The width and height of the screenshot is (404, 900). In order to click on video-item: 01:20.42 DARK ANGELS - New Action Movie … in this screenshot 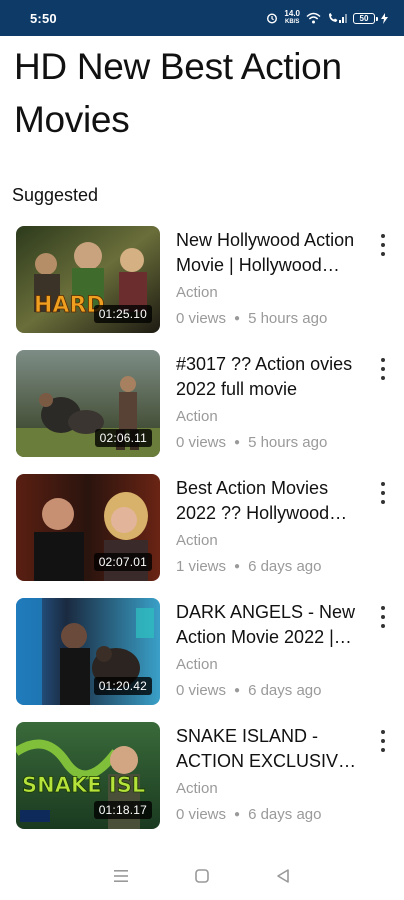, I will do `click(202, 651)`.